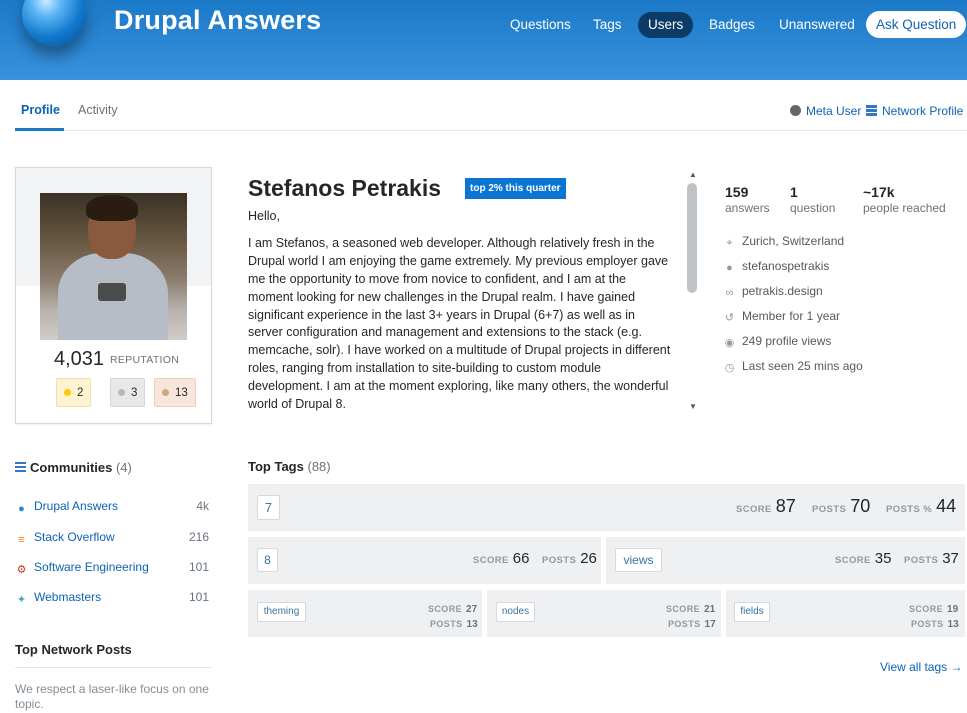 The width and height of the screenshot is (967, 713). I want to click on tag-row: 7 SCORE 87 POSTS 70 POSTS % 44, so click(606, 507).